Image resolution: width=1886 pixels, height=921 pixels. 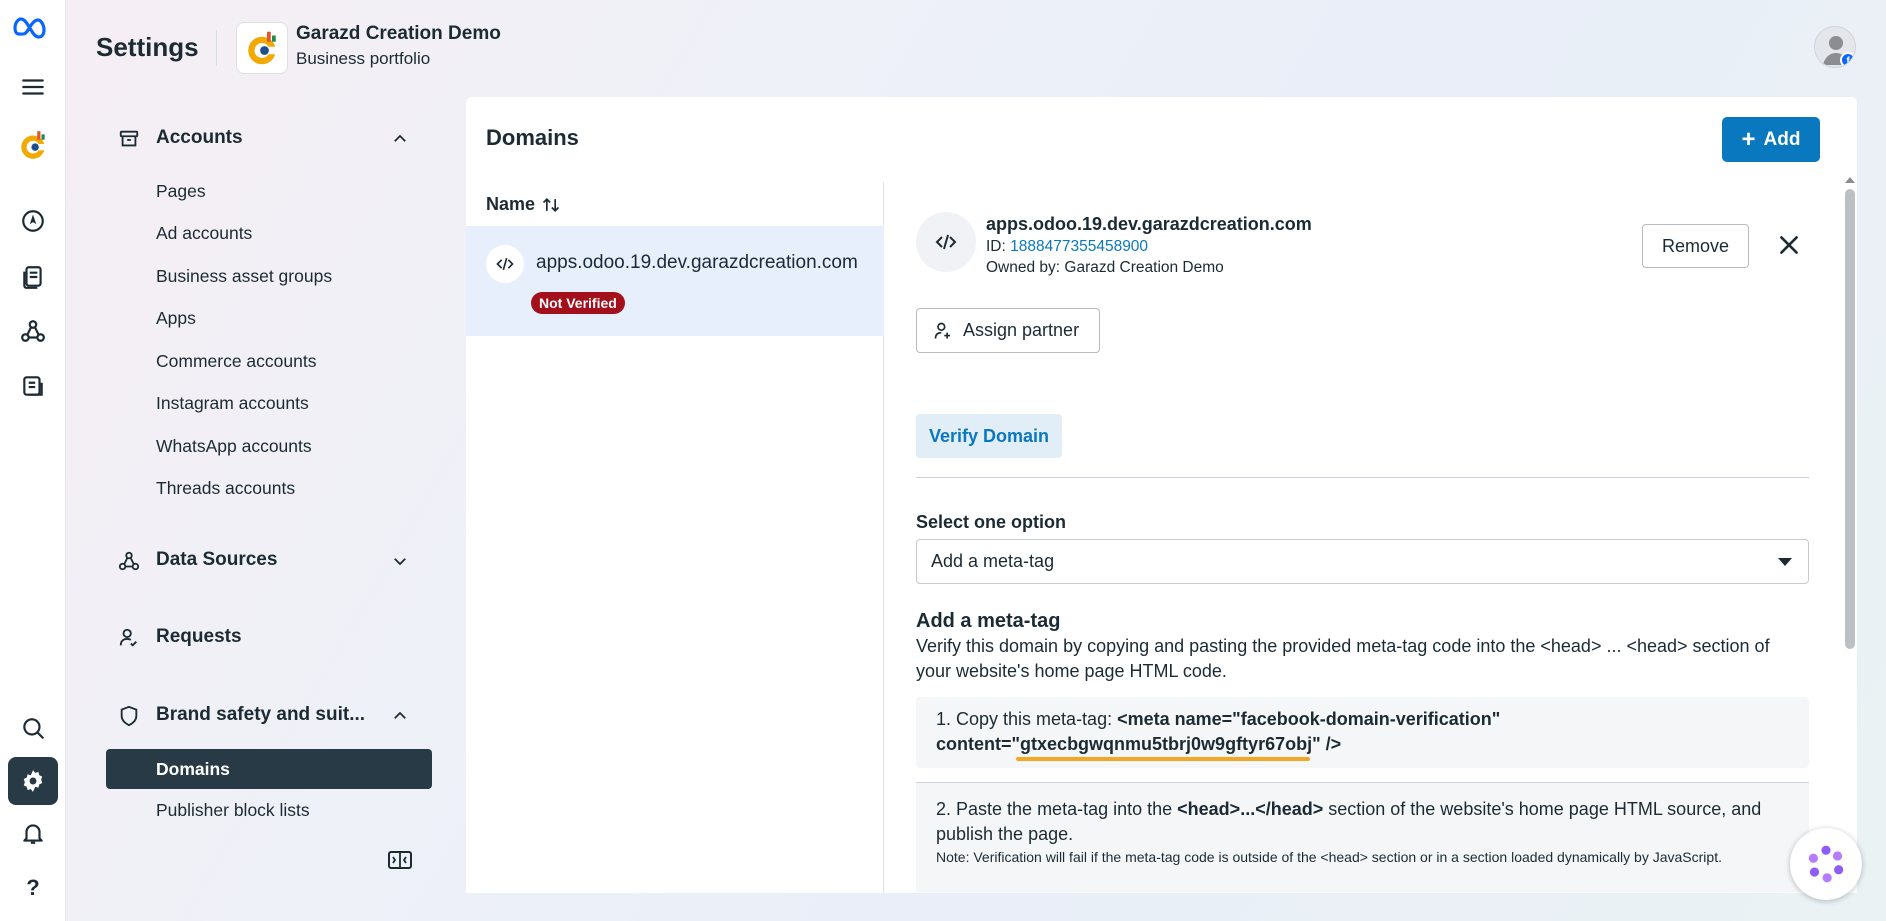 What do you see at coordinates (128, 637) in the screenshot?
I see `person-check-icon` at bounding box center [128, 637].